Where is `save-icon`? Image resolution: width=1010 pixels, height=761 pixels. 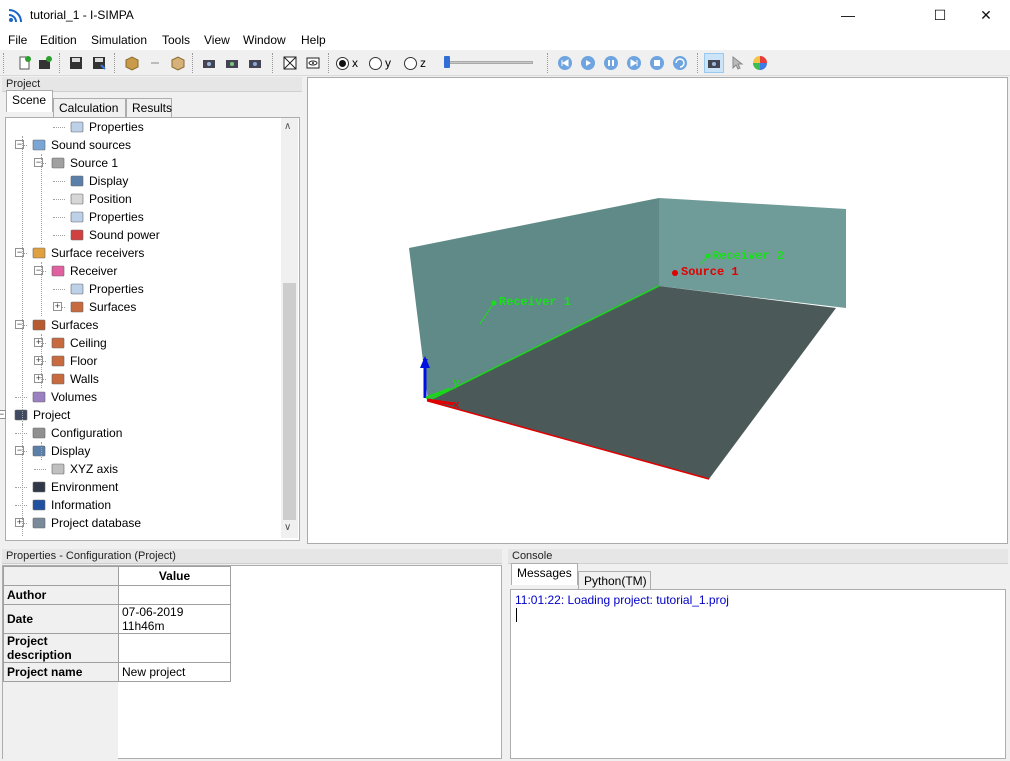
save-icon is located at coordinates (76, 63).